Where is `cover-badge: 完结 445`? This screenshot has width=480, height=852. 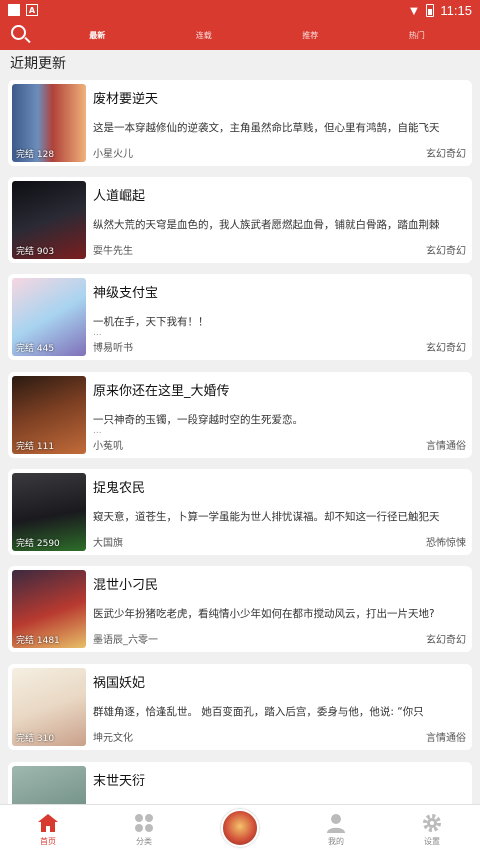
cover-badge: 完结 445 is located at coordinates (35, 349).